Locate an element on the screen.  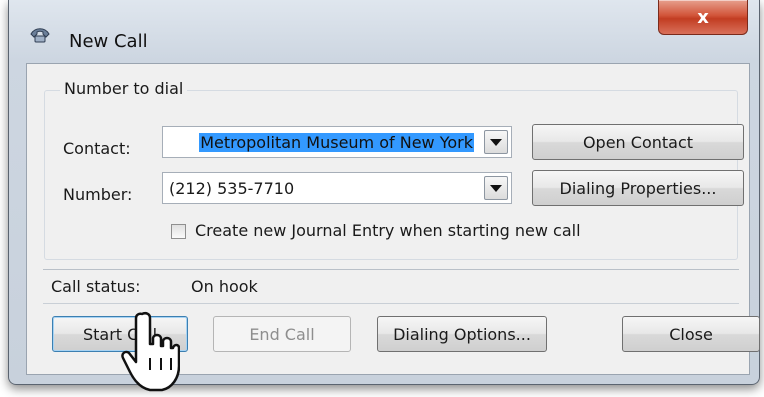
contact-value: Metropolitan Museum of New York is located at coordinates (336, 142).